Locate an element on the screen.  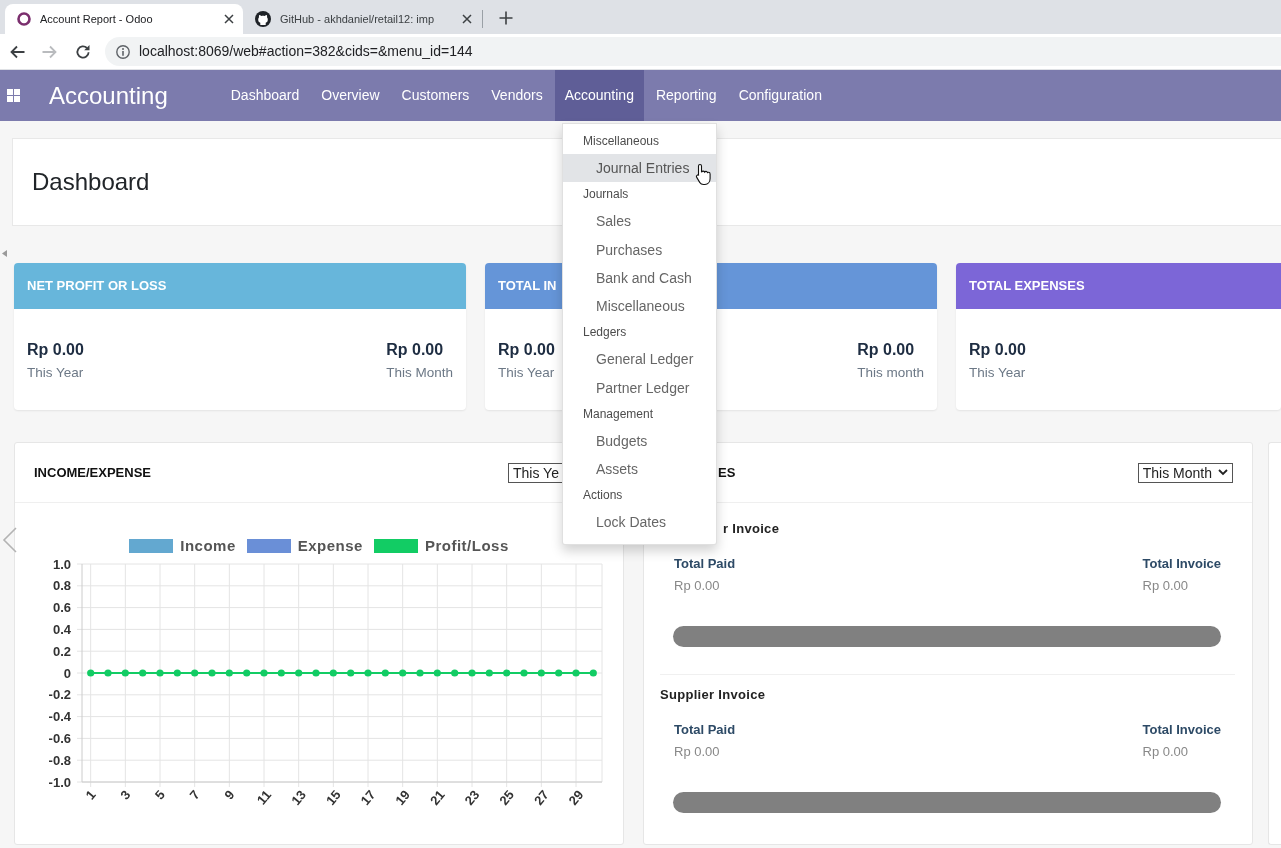
menu-section-header: Journals is located at coordinates (606, 195).